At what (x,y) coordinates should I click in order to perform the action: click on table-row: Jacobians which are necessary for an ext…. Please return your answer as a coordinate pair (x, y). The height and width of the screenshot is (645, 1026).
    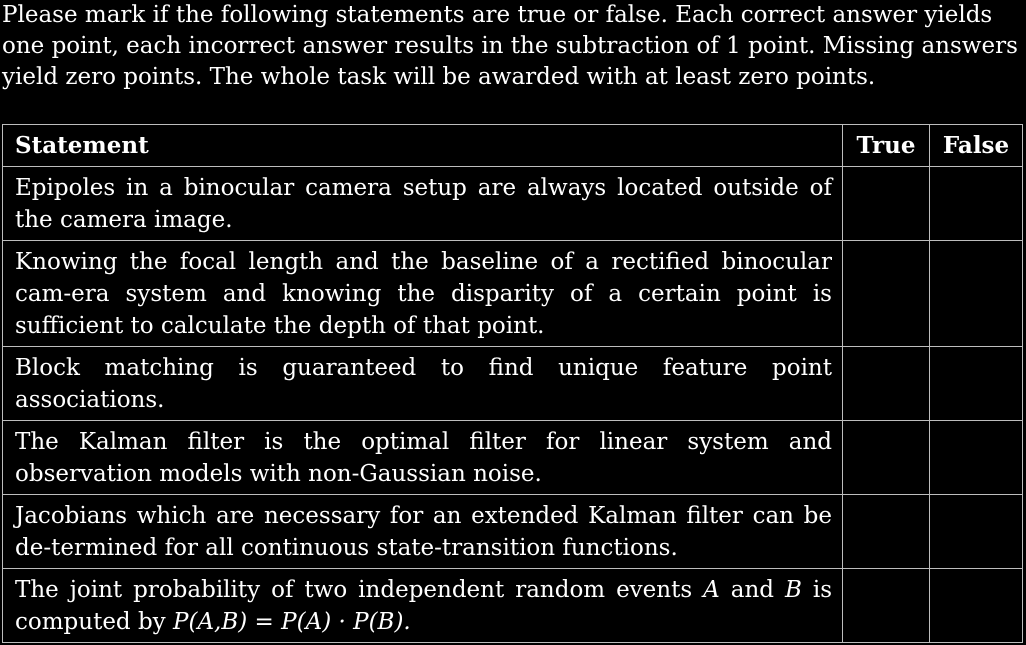
    Looking at the image, I should click on (512, 531).